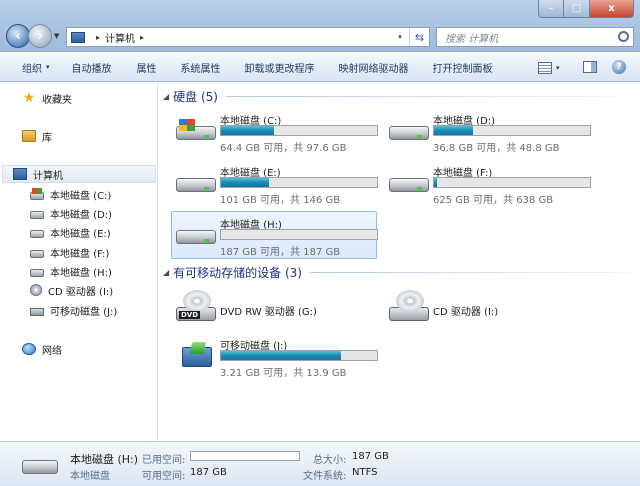  I want to click on address-dropdown: ▾, so click(400, 37).